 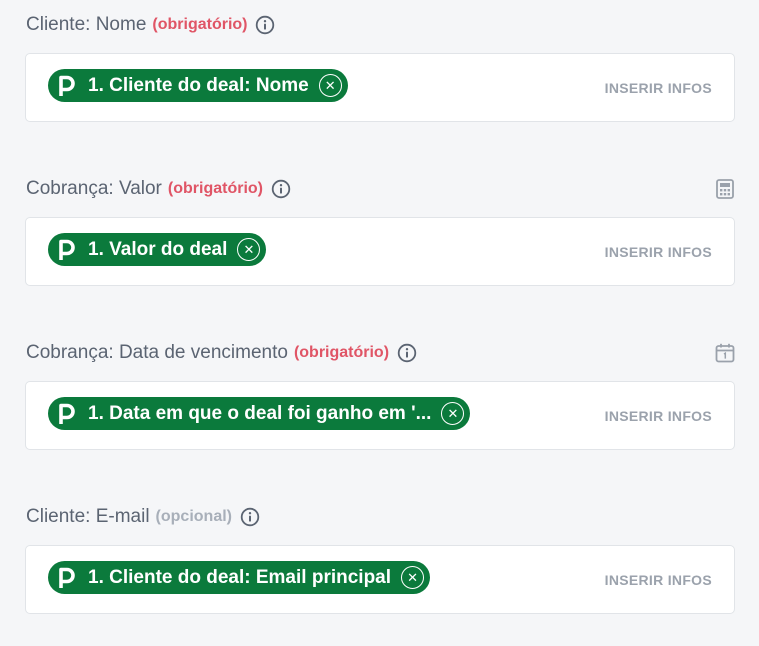 What do you see at coordinates (725, 189) in the screenshot?
I see `calculator-icon` at bounding box center [725, 189].